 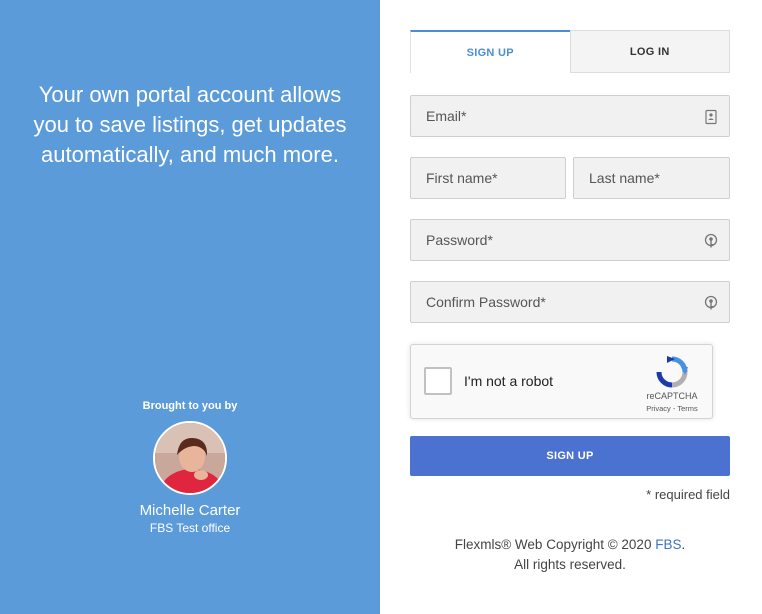 What do you see at coordinates (509, 381) in the screenshot?
I see `recaptcha-label: I'm not a robot` at bounding box center [509, 381].